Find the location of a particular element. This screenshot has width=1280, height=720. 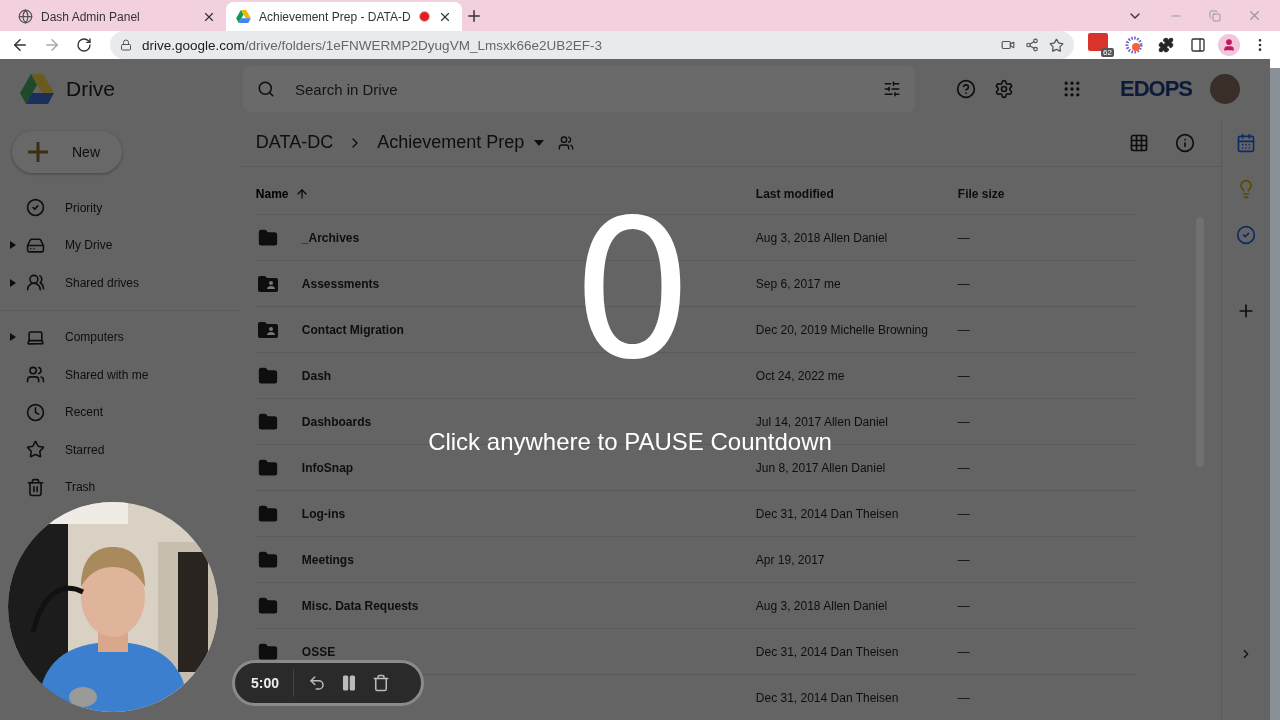

breadcrumb-link: DATA-DC is located at coordinates (294, 142).